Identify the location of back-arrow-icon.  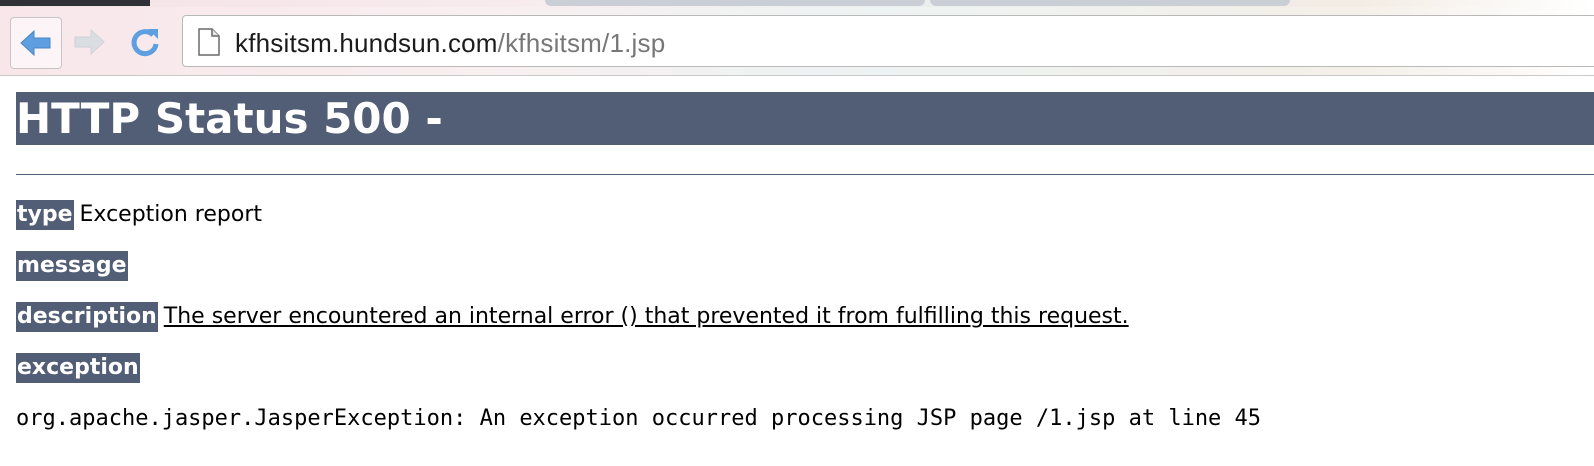
(35, 43).